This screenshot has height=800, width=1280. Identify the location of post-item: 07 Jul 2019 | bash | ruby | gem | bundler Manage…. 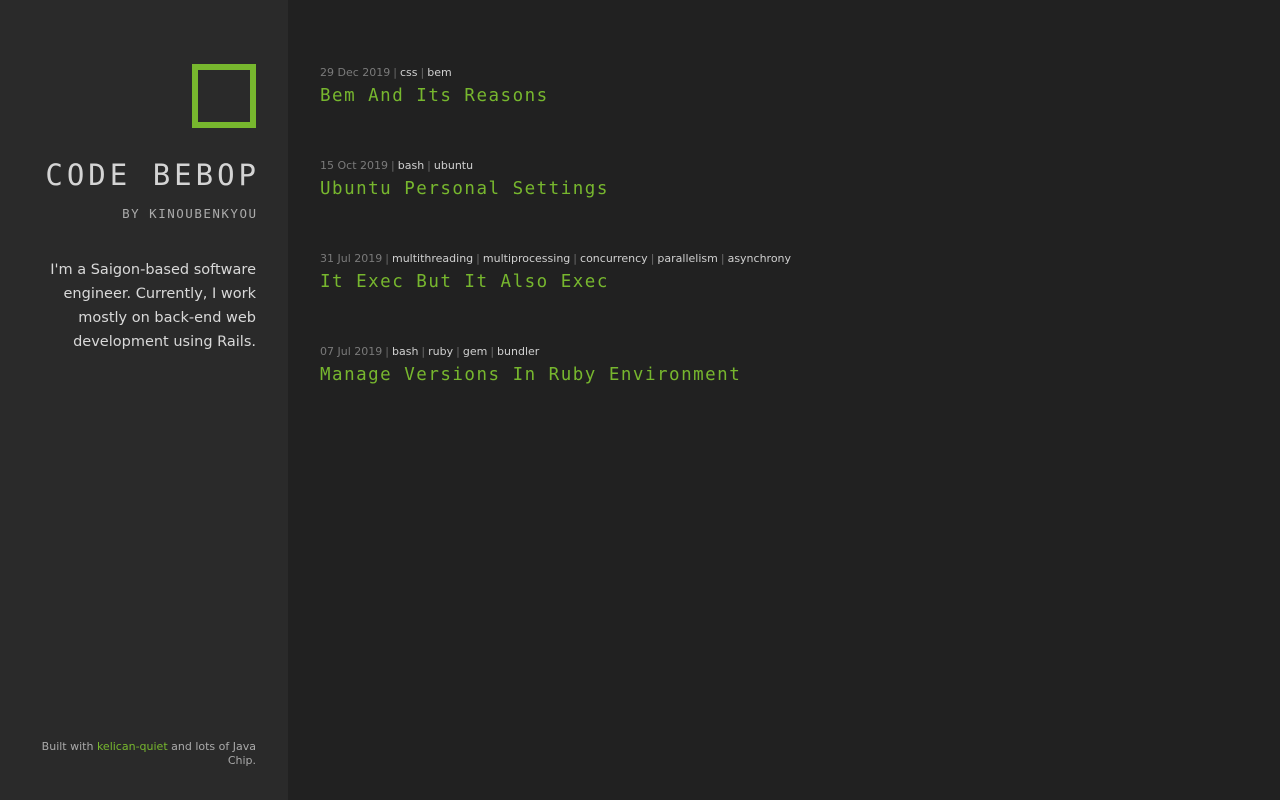
(780, 389).